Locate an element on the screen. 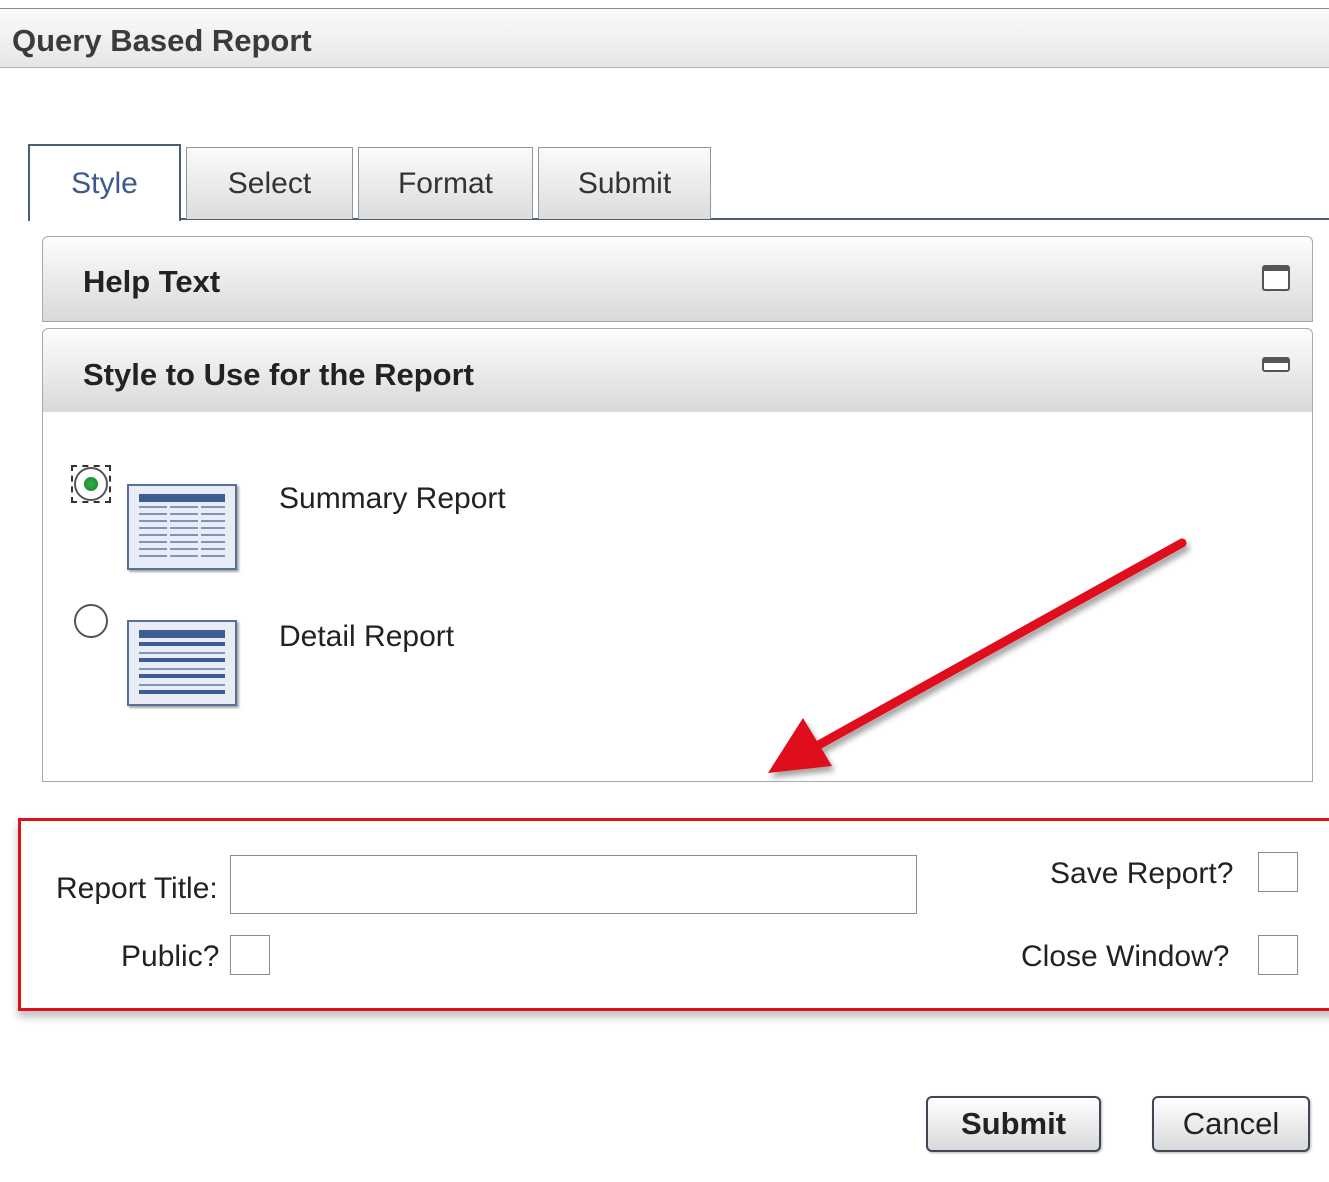 Image resolution: width=1329 pixels, height=1182 pixels. tab-style: Style is located at coordinates (104, 182).